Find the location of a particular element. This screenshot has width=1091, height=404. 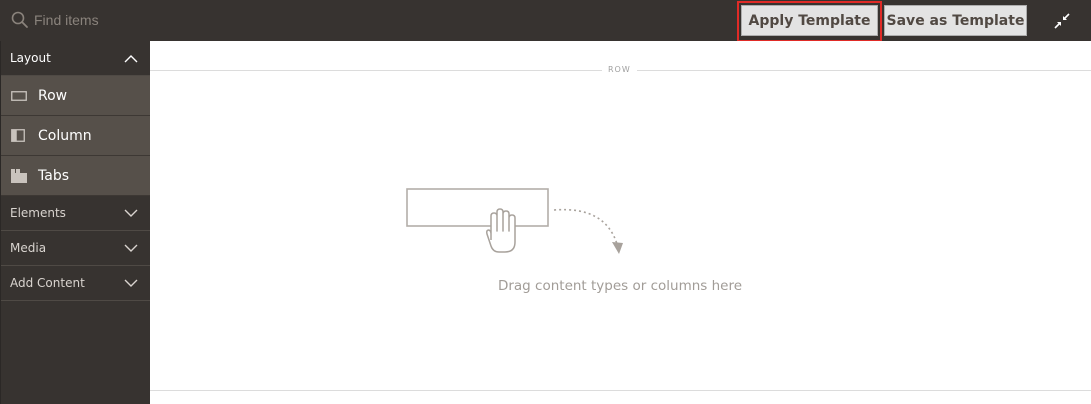

search-box is located at coordinates (150, 20).